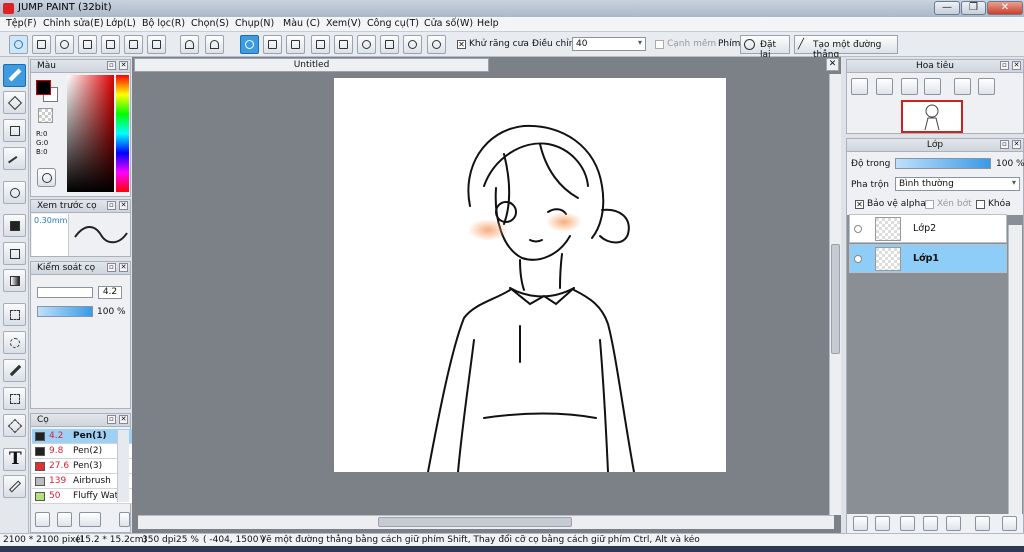 This screenshot has width=1024, height=552. I want to click on brush-size-slider, so click(65, 292).